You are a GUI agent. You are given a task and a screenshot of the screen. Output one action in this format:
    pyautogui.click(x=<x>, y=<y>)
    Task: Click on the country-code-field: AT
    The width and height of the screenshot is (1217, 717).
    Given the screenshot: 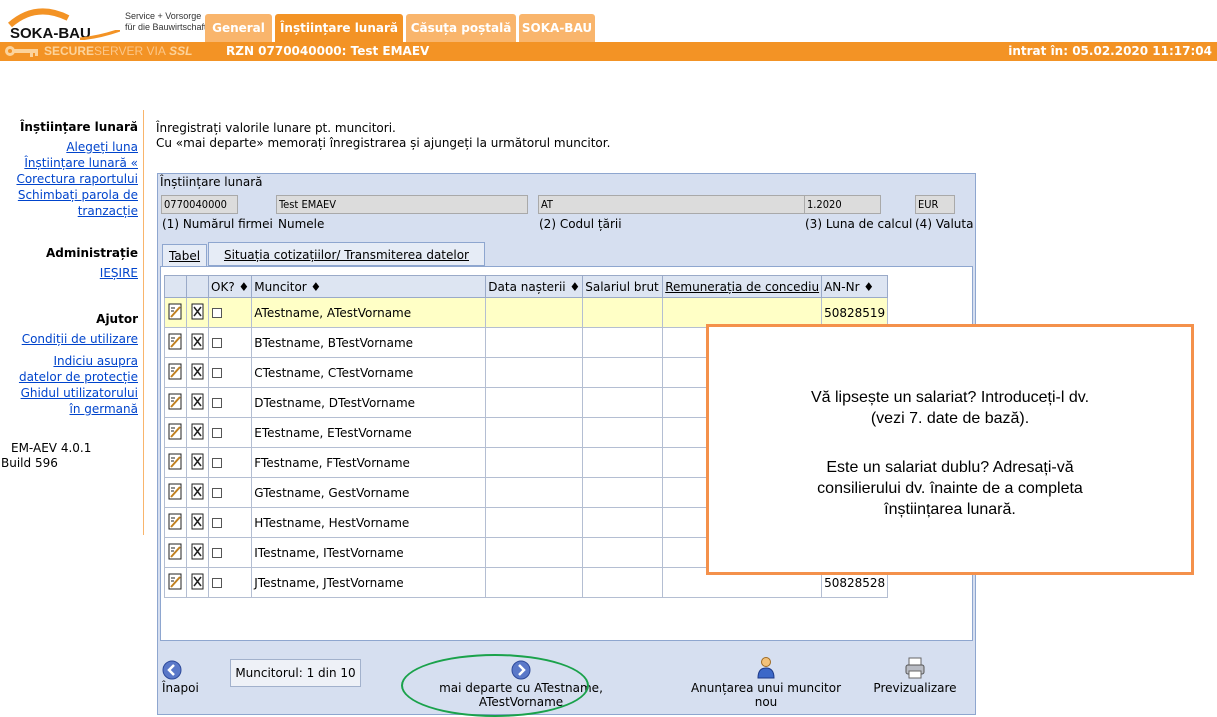 What is the action you would take?
    pyautogui.click(x=672, y=204)
    